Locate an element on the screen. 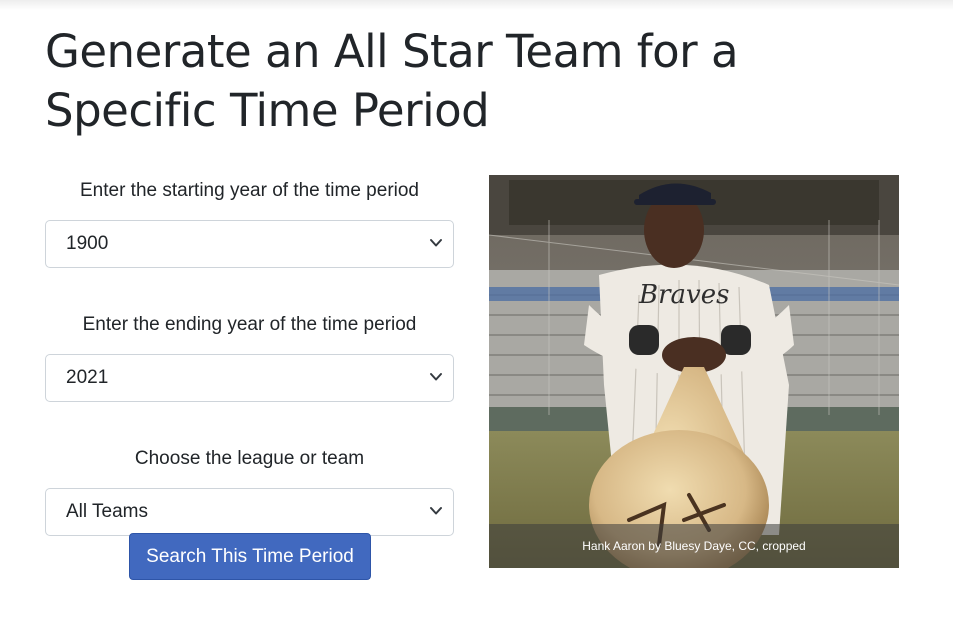  team-label: Choose the league or team is located at coordinates (249, 458).